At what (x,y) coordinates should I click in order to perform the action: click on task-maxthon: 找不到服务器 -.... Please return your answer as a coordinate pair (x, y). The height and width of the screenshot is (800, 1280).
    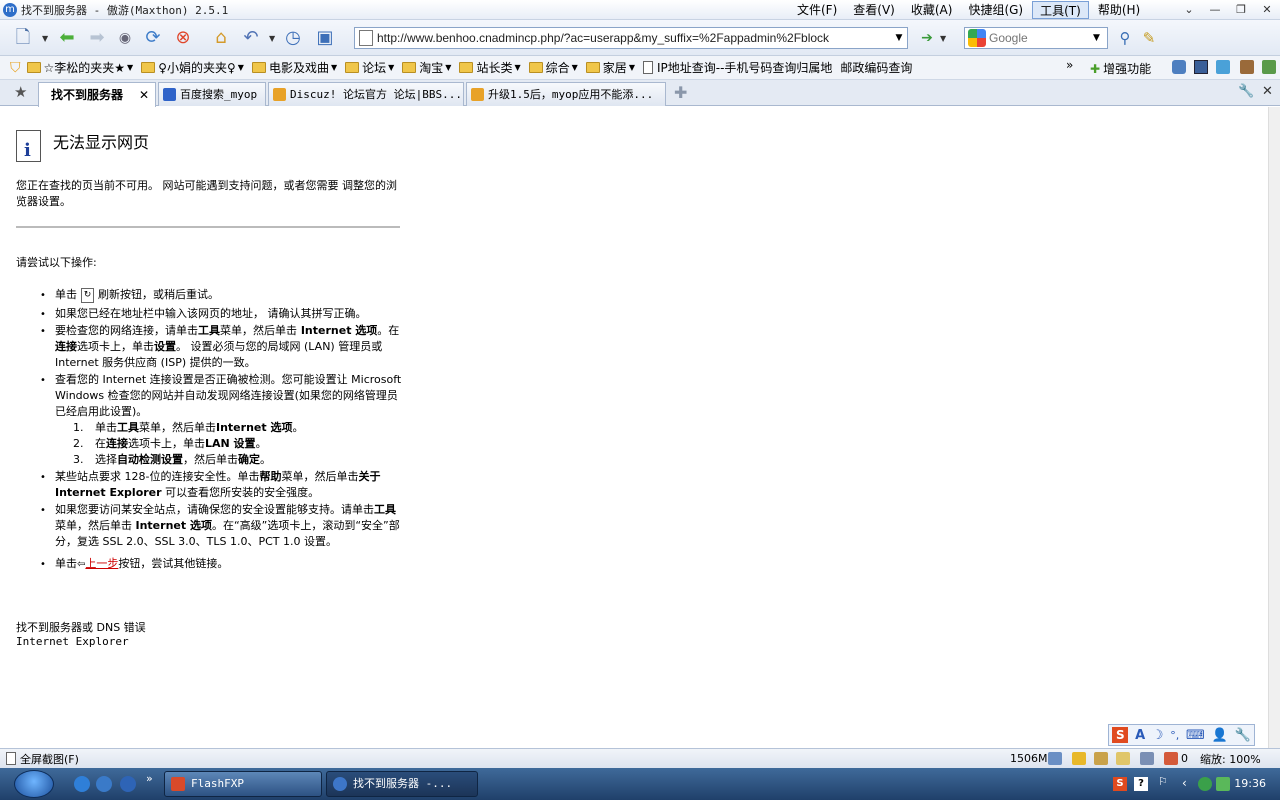
    Looking at the image, I should click on (402, 784).